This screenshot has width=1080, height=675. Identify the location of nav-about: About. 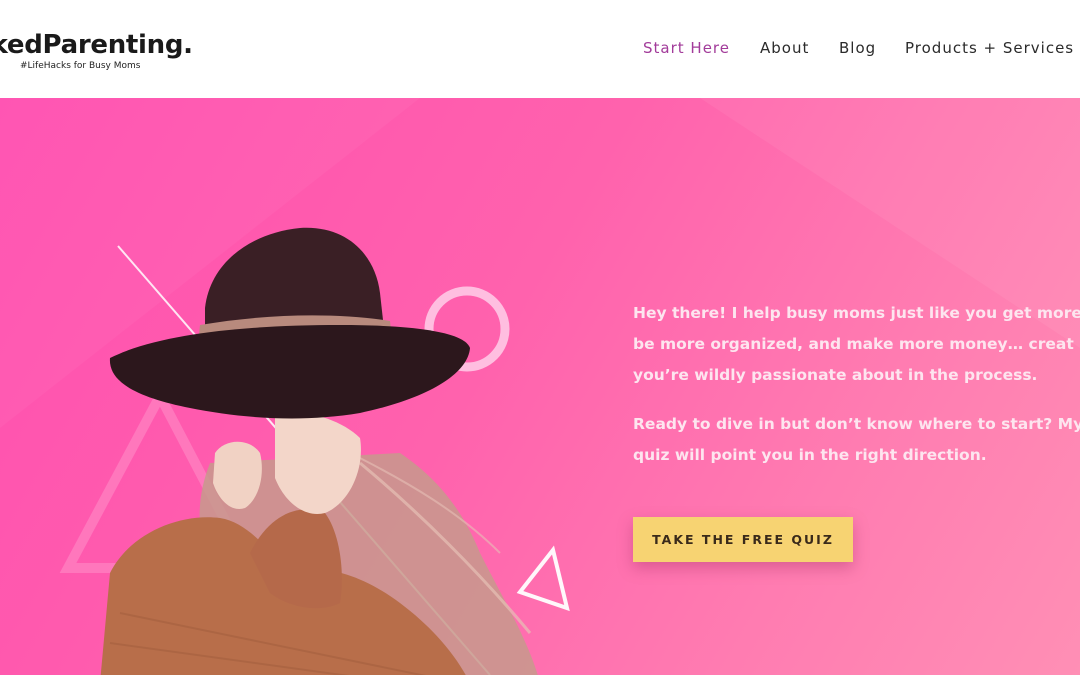
(784, 48).